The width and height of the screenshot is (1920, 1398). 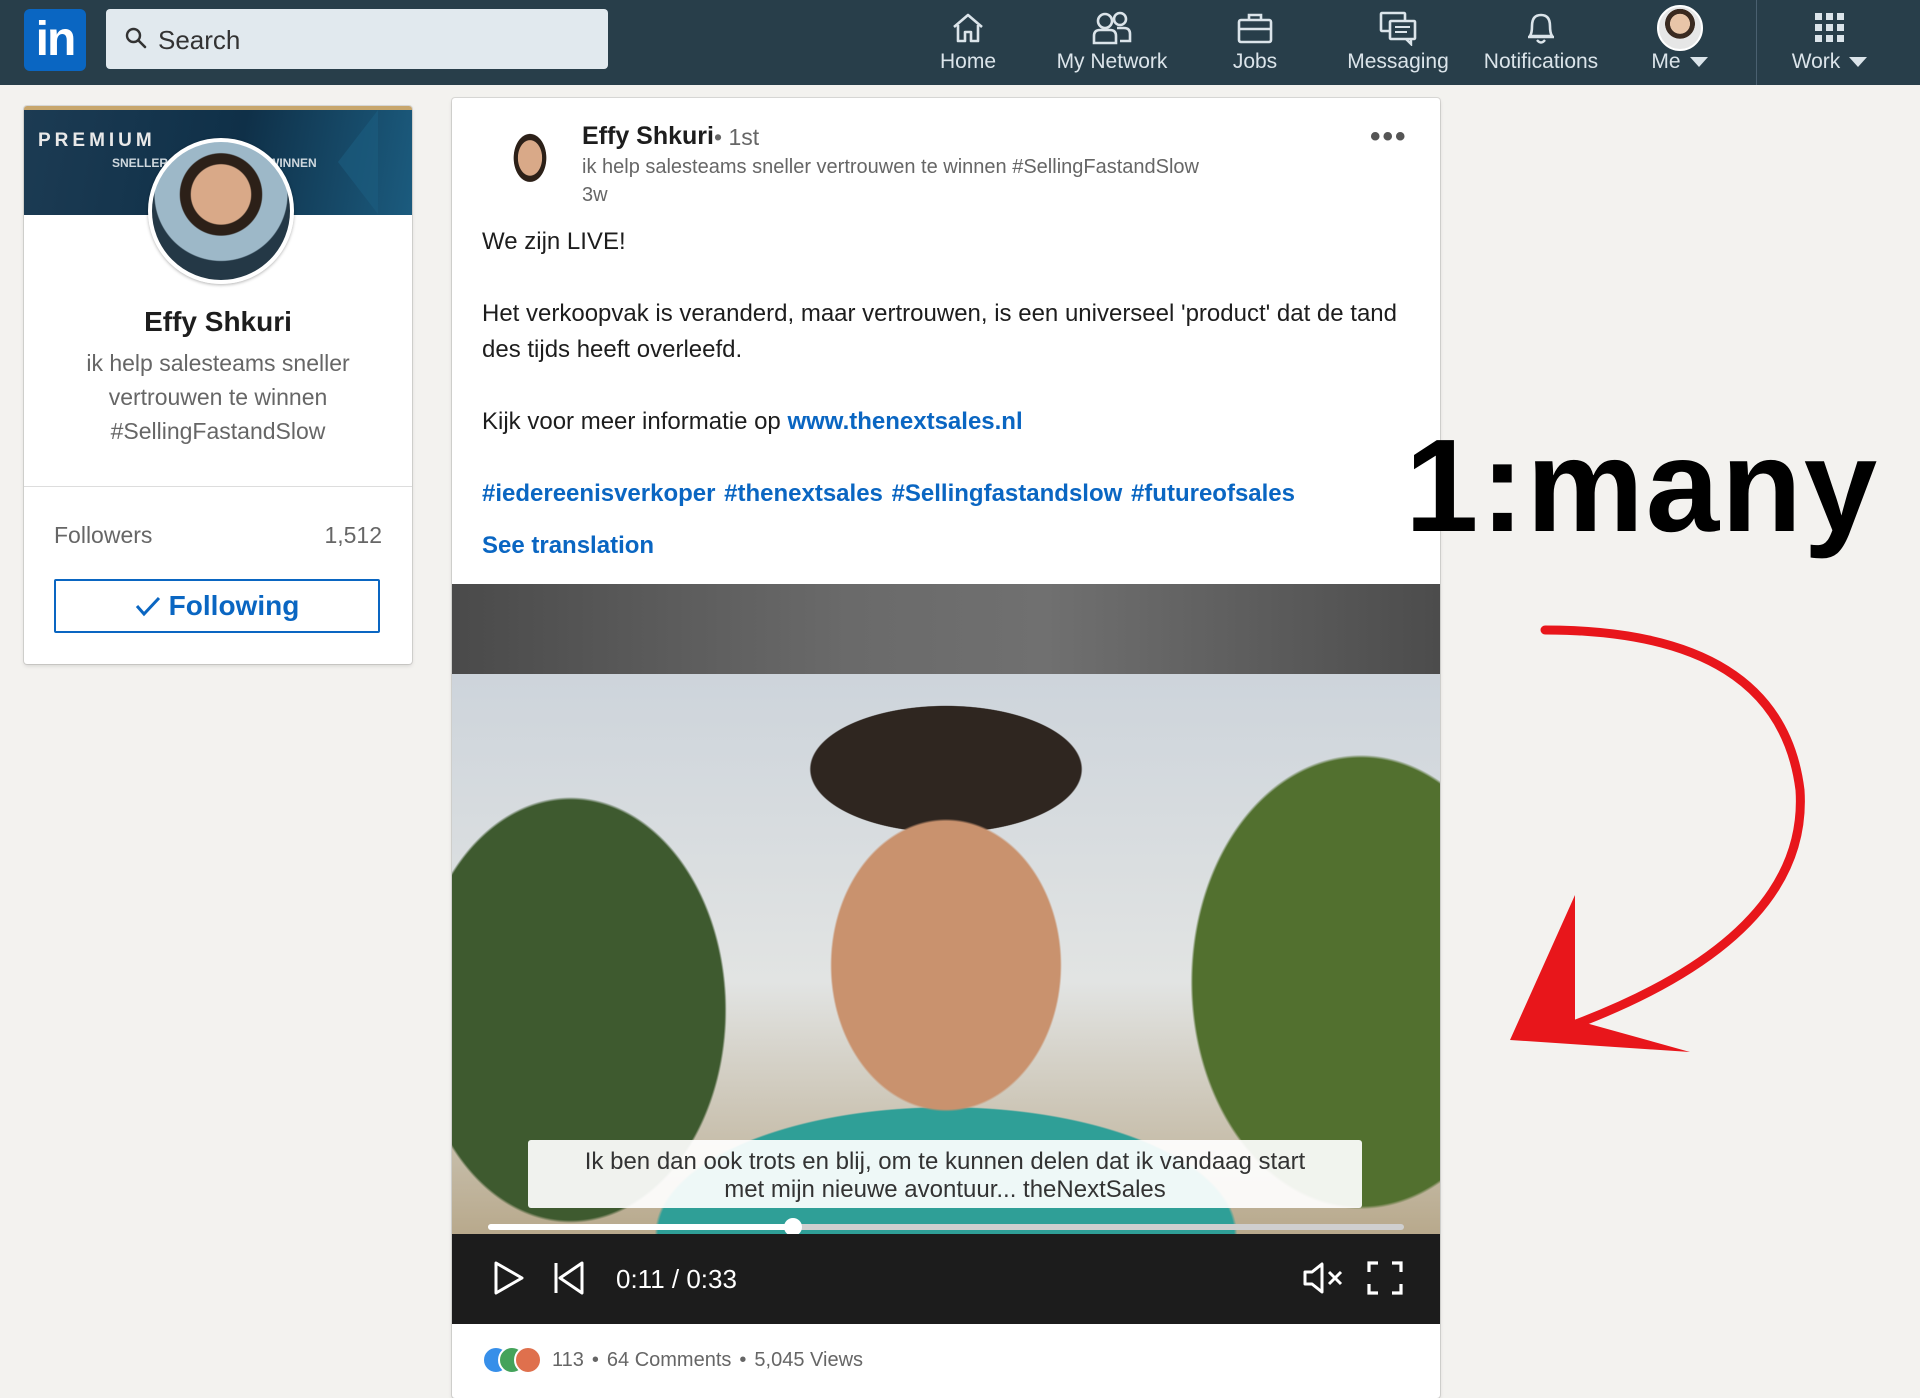 What do you see at coordinates (554, 241) in the screenshot?
I see `post-paragraph: We zijn LIVE!` at bounding box center [554, 241].